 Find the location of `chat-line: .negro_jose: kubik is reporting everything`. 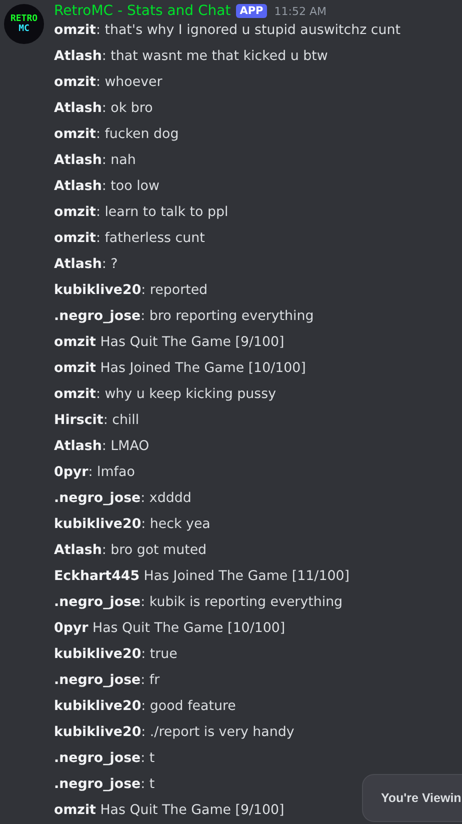

chat-line: .negro_jose: kubik is reporting everything is located at coordinates (199, 603).